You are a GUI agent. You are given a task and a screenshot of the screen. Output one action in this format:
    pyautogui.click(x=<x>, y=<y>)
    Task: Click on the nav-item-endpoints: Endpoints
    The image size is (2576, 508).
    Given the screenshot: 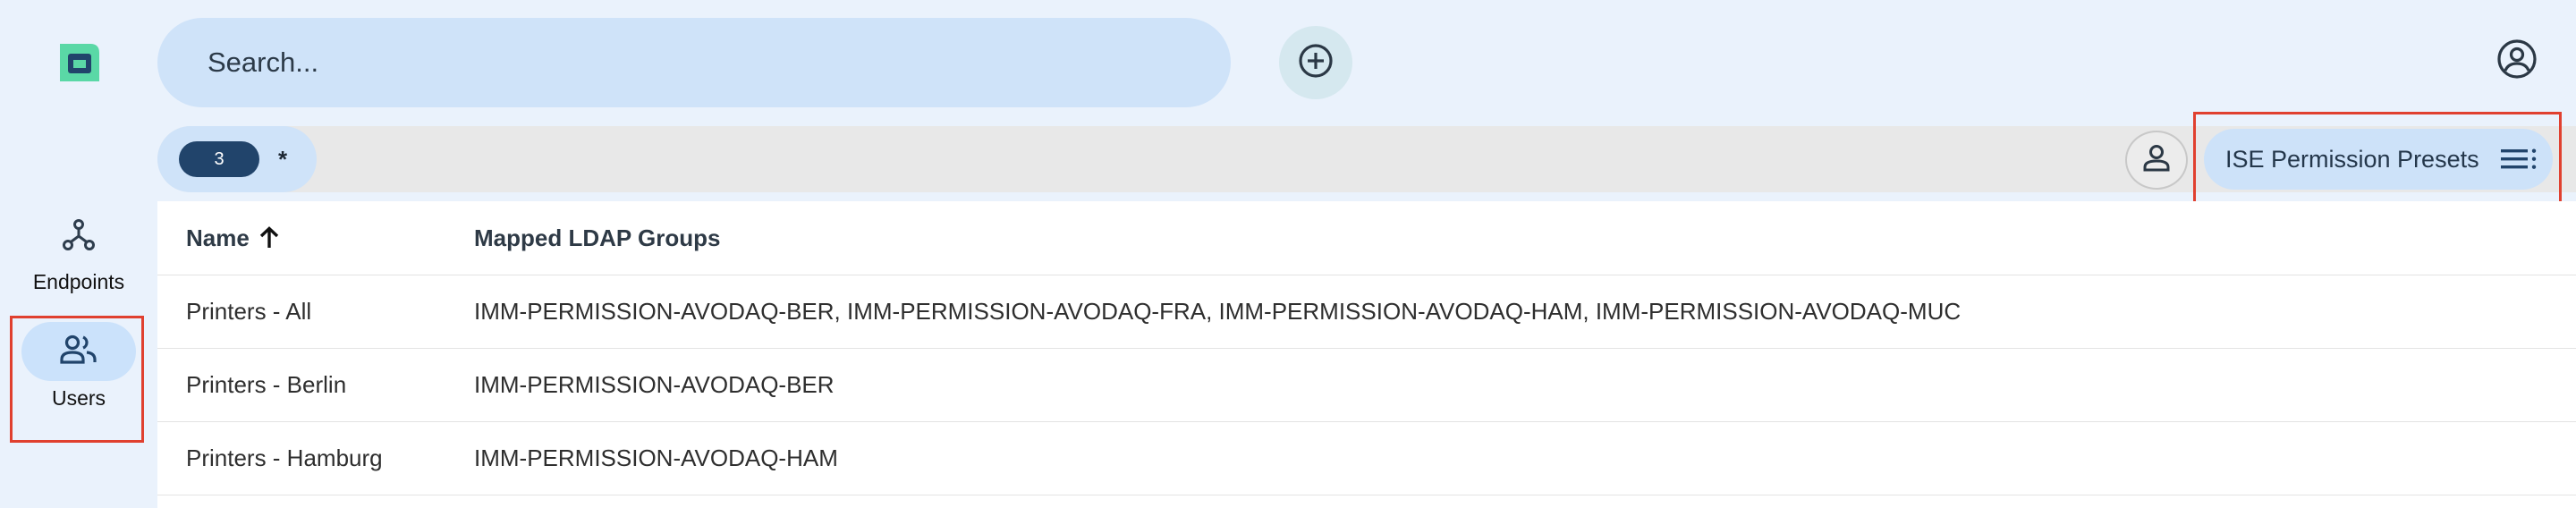 What is the action you would take?
    pyautogui.click(x=78, y=250)
    